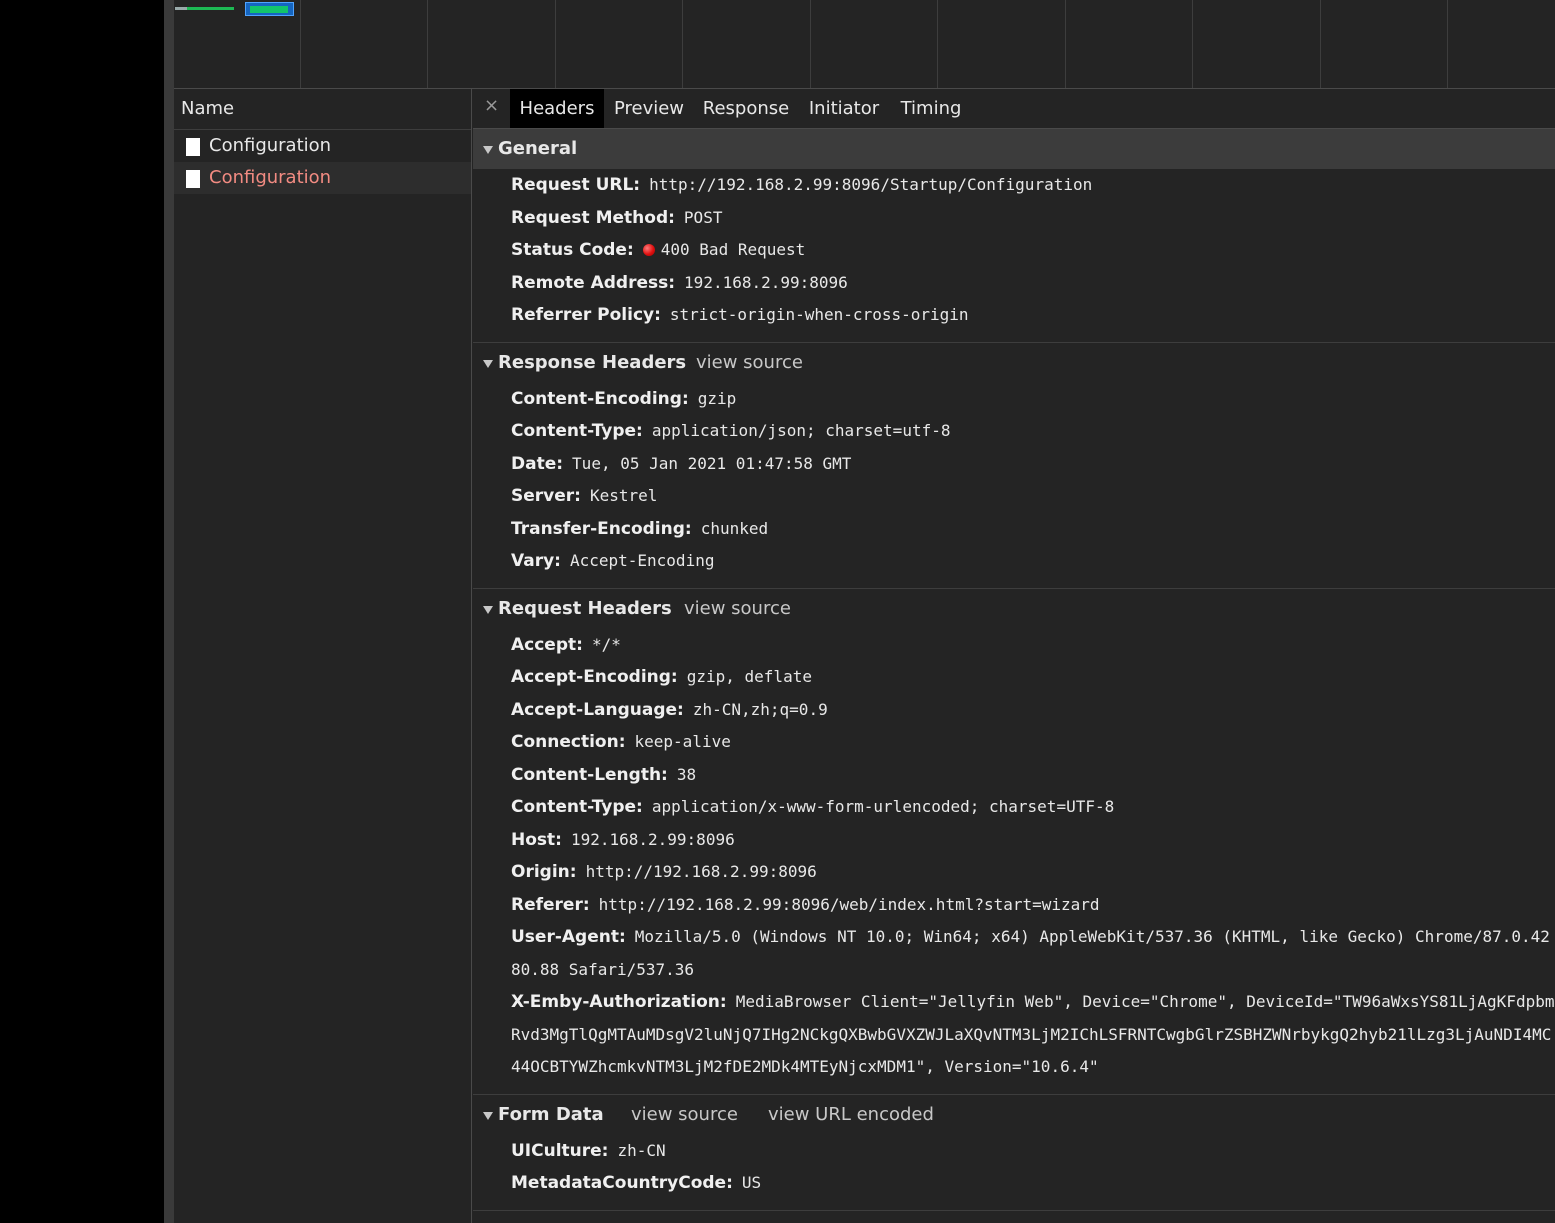  I want to click on request-row: Configuration, so click(322, 146).